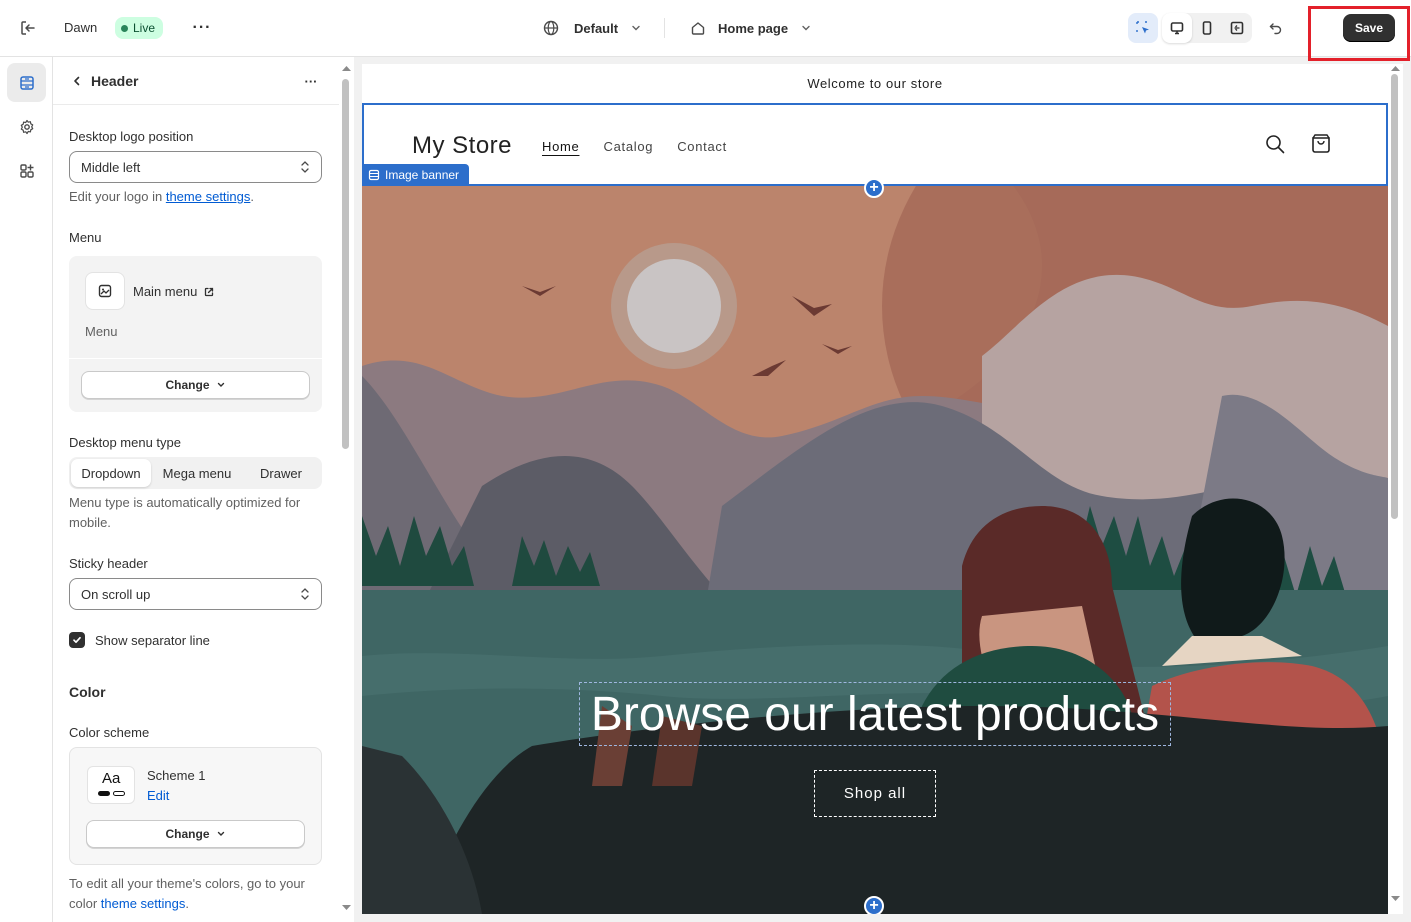 Image resolution: width=1411 pixels, height=922 pixels. I want to click on mobile-view-button, so click(1207, 28).